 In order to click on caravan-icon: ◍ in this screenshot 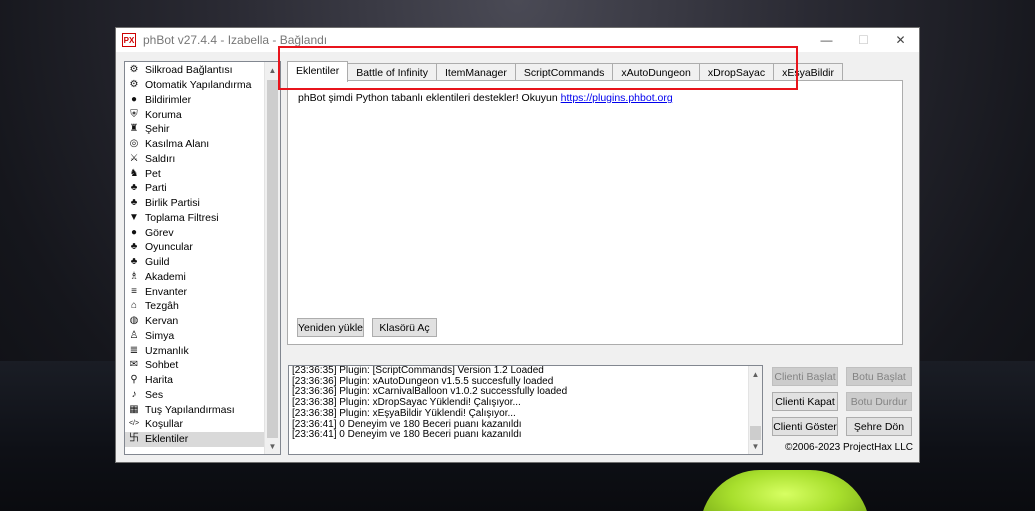, I will do `click(134, 321)`.